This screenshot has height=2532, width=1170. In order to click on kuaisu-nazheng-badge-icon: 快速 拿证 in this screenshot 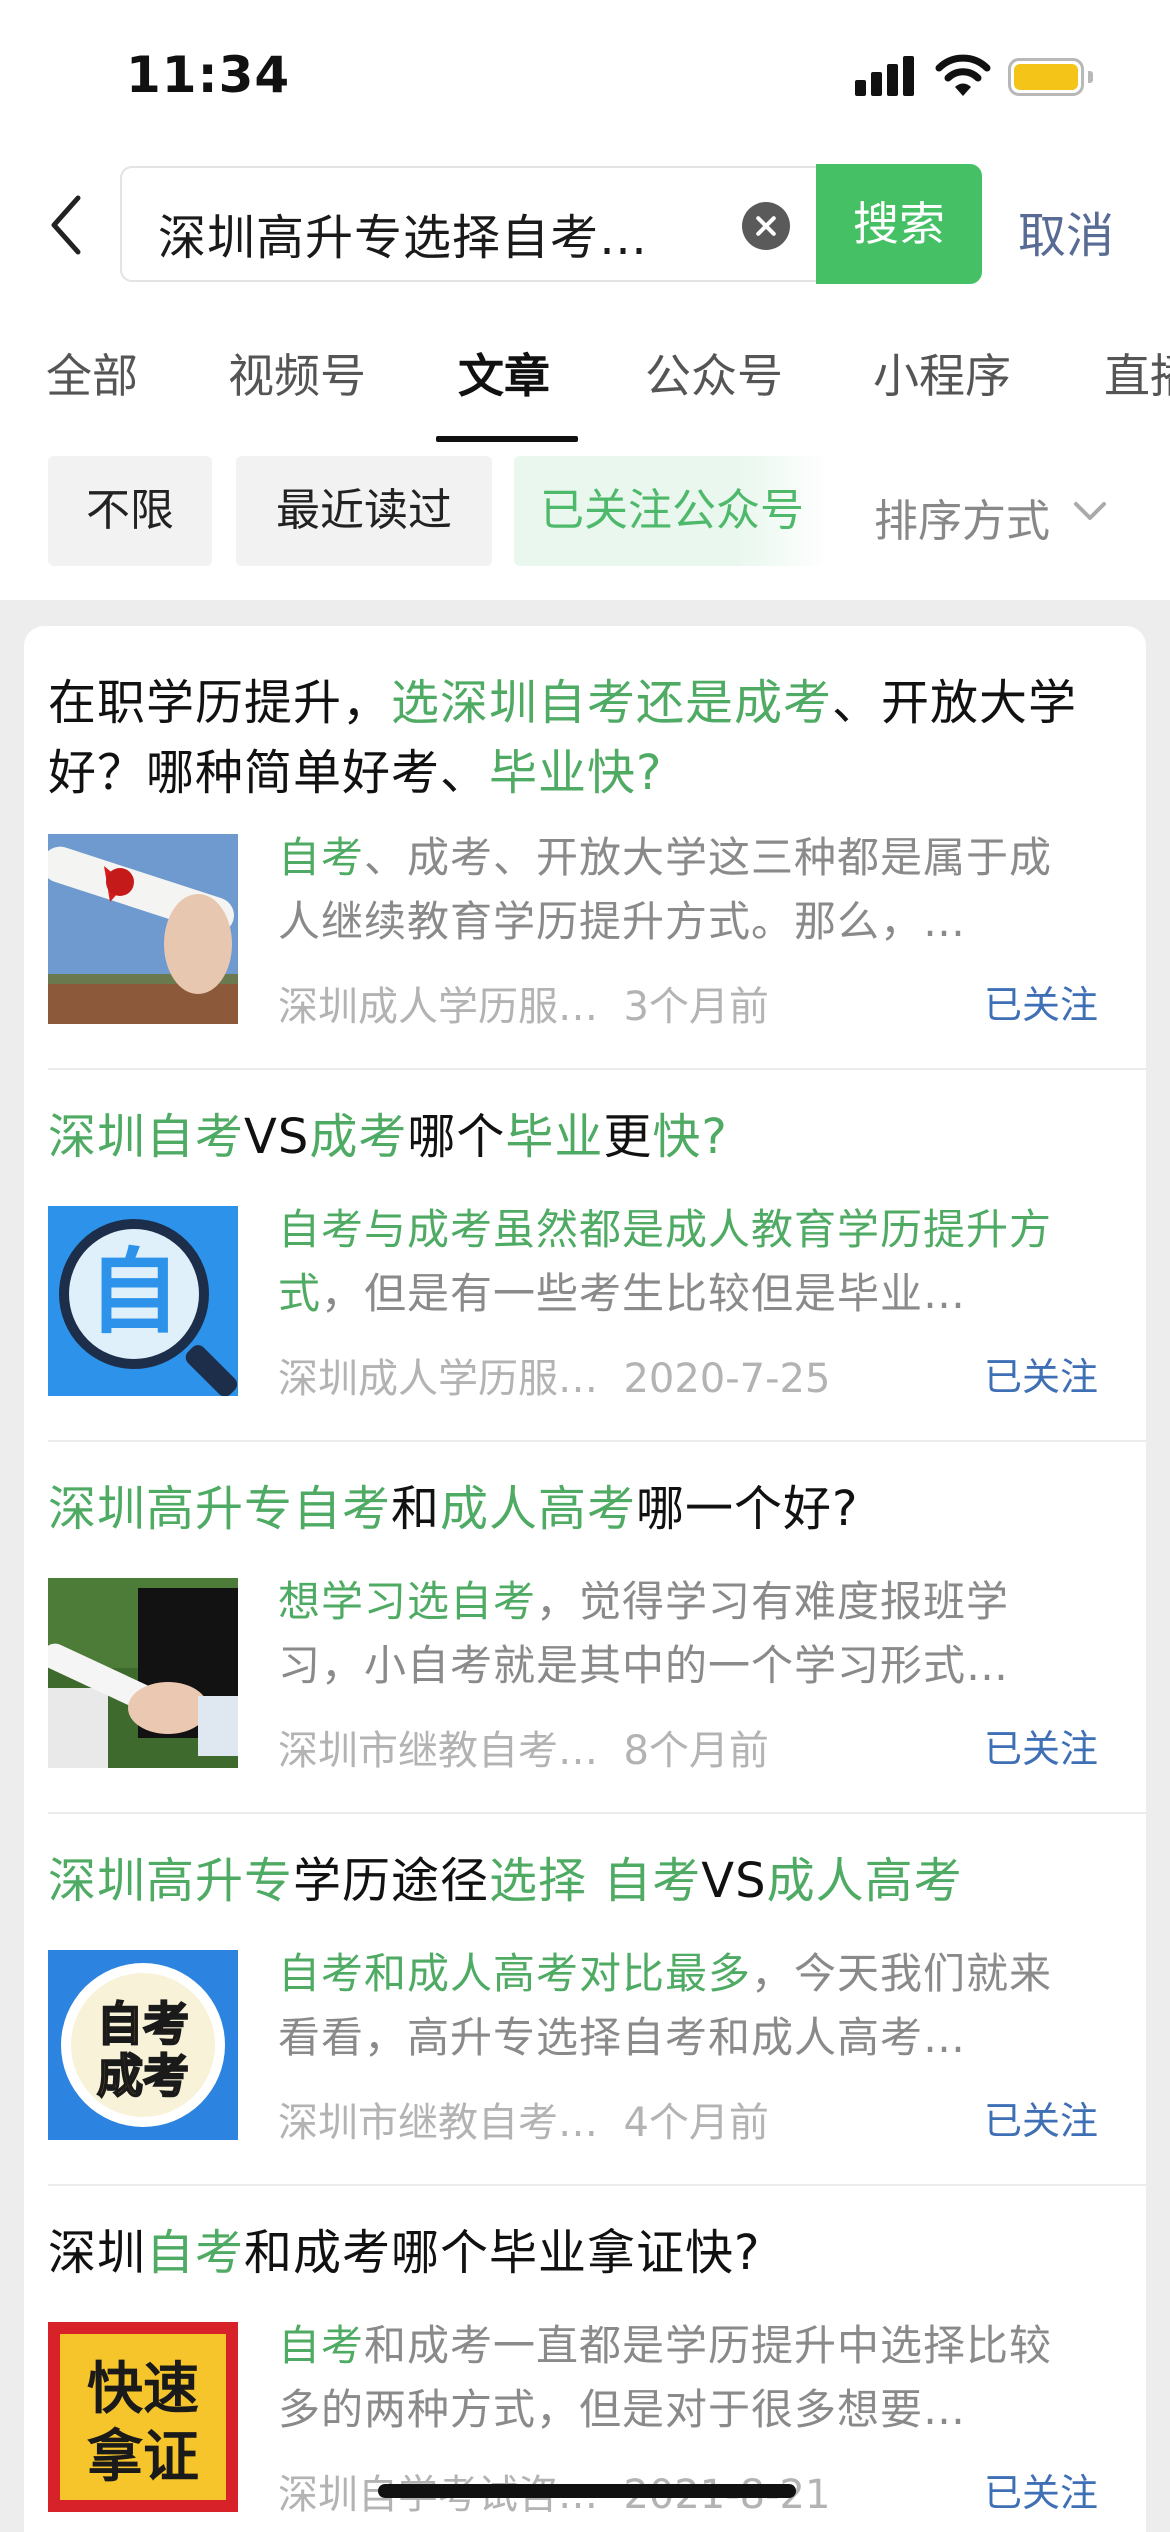, I will do `click(143, 2417)`.